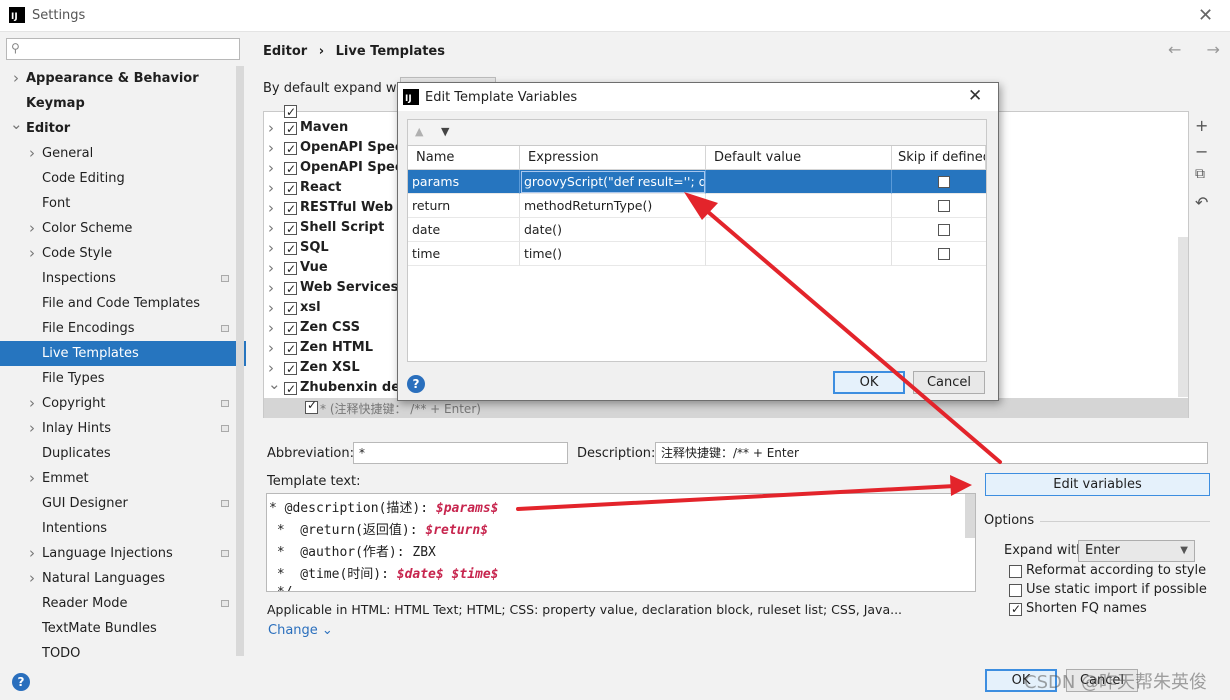  Describe the element at coordinates (460, 453) in the screenshot. I see `abbreviation-input: *` at that location.